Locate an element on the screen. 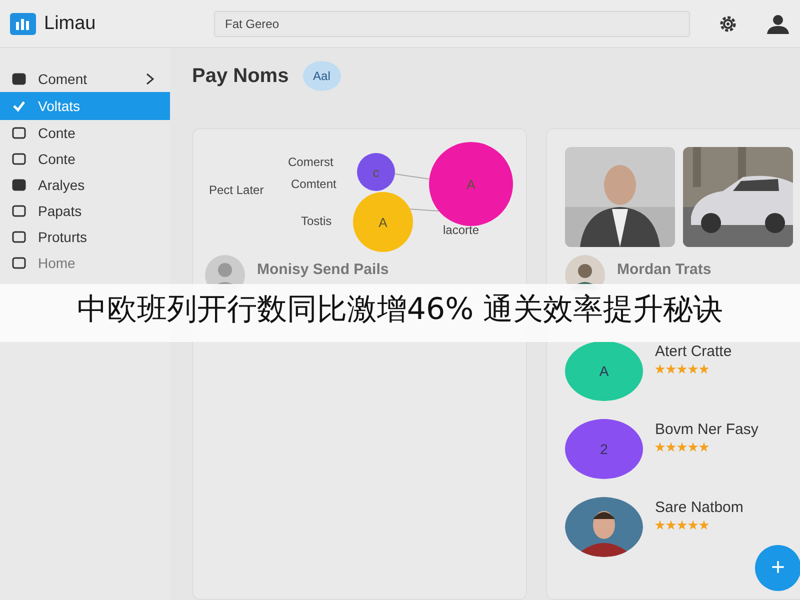  search-field: Fat Gereo is located at coordinates (452, 23).